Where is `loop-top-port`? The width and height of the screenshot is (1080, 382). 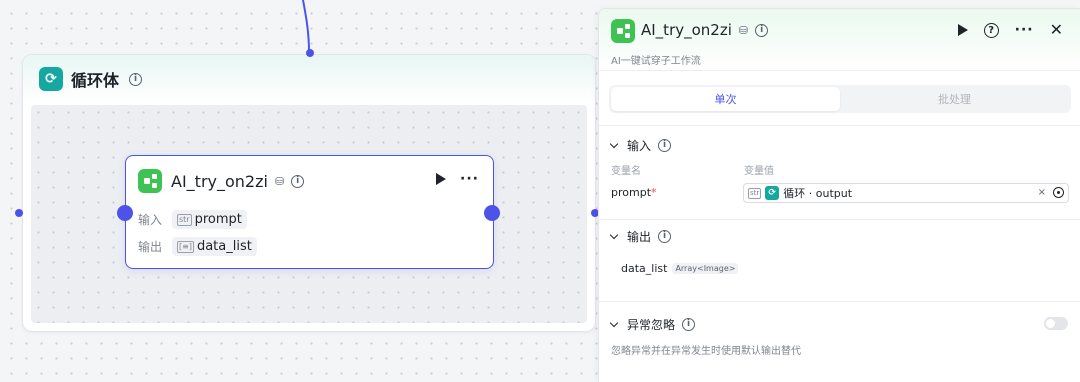 loop-top-port is located at coordinates (310, 53).